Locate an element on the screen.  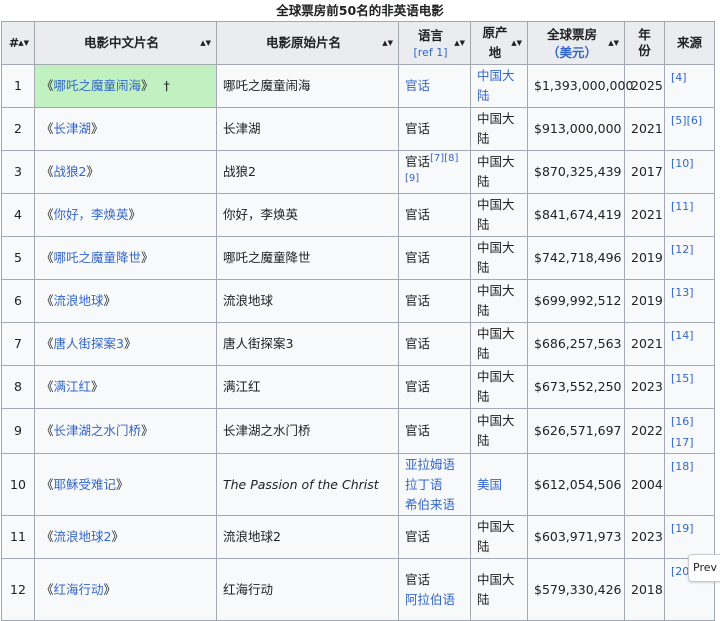
film-title-link: 长津湖之水门桥 is located at coordinates (98, 430).